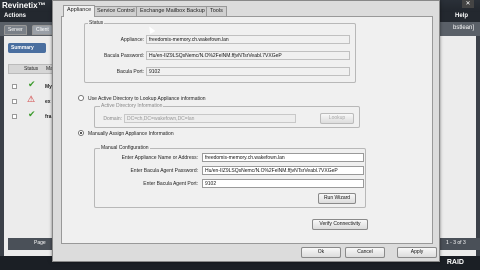  Describe the element at coordinates (42, 30) in the screenshot. I see `tab-client: Client` at that location.